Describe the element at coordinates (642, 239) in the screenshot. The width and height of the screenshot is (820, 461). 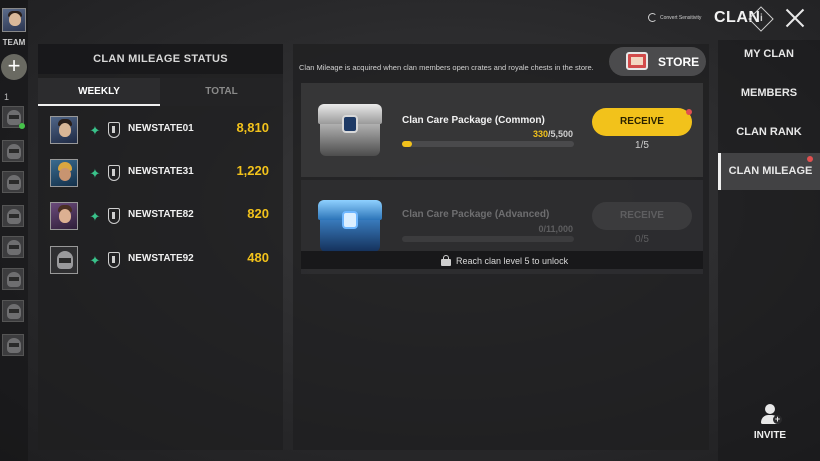
I see `package-claim-count: 0/5` at that location.